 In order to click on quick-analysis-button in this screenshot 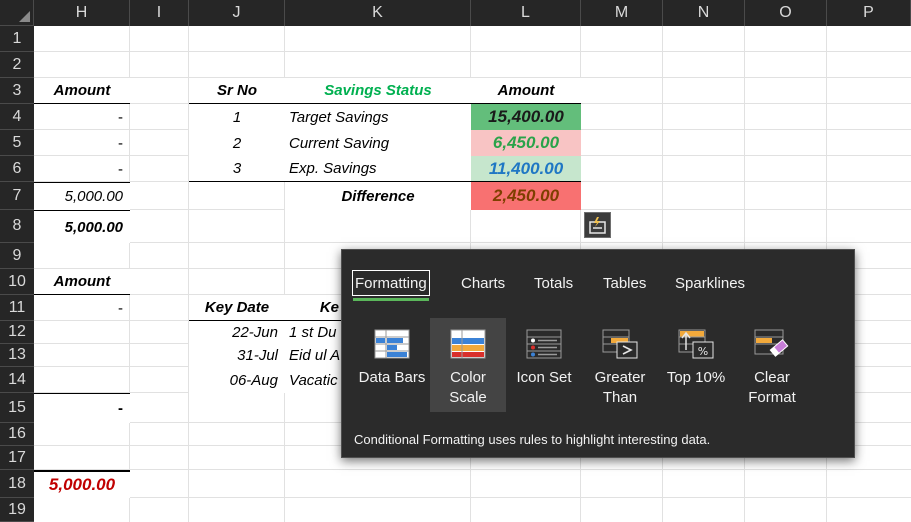, I will do `click(597, 225)`.